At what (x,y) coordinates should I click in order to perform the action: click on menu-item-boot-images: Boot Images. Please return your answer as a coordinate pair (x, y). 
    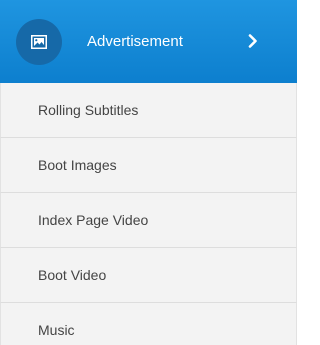
    Looking at the image, I should click on (148, 165).